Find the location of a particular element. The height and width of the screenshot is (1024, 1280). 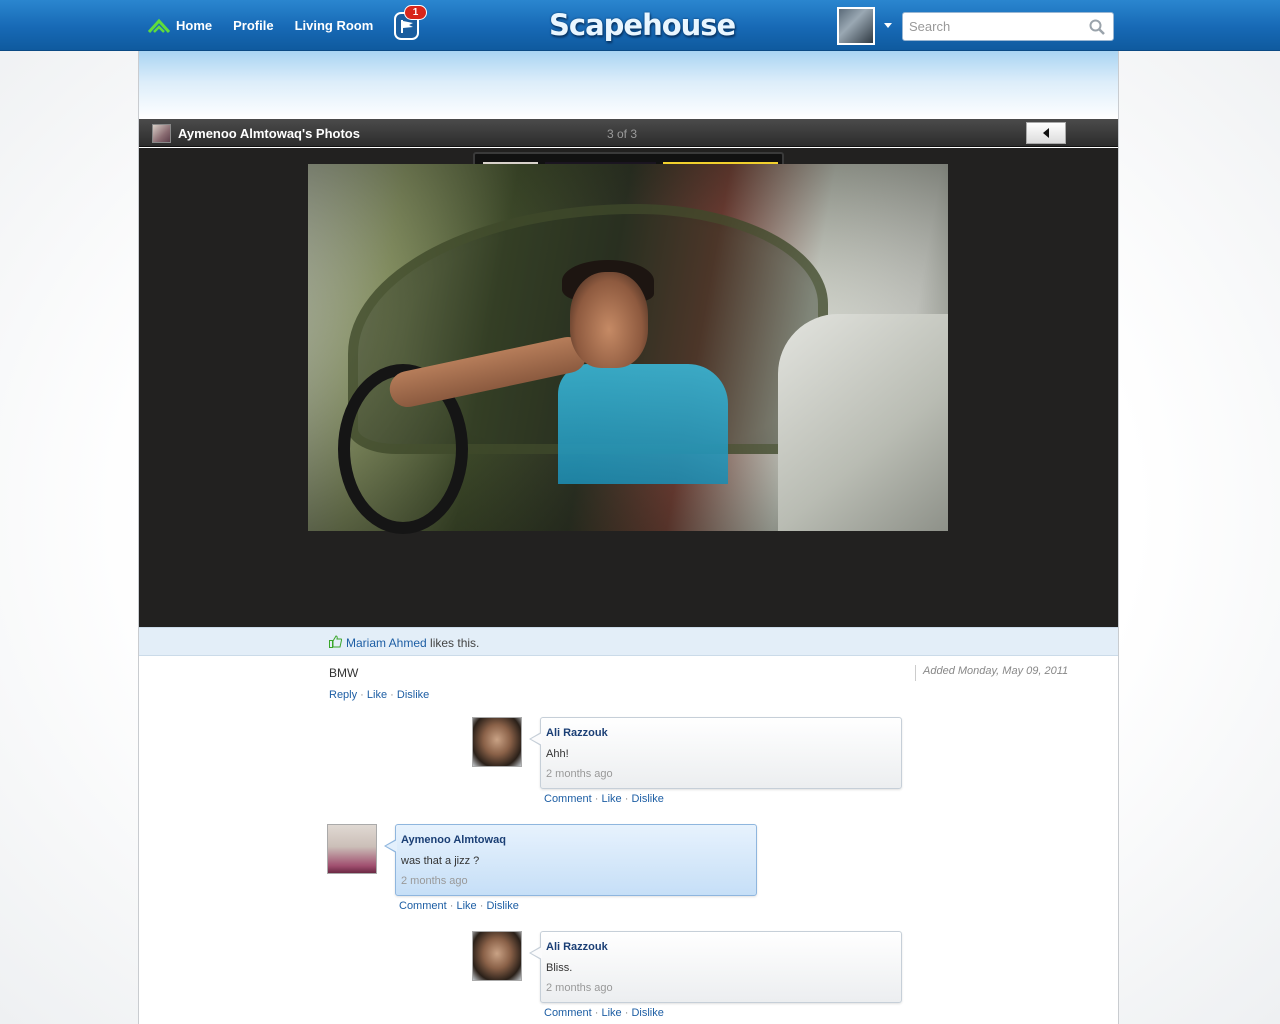

photo-caption: BMW is located at coordinates (344, 673).